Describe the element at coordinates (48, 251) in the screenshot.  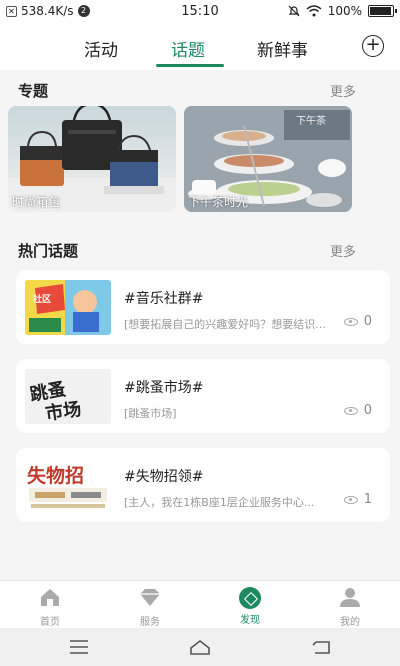
I see `hot-topics-section-title: 热门话题` at that location.